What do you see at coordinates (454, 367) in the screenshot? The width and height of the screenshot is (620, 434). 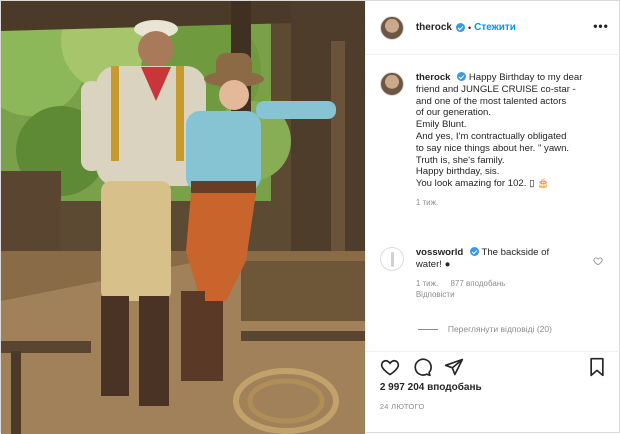 I see `share-paper-plane-icon` at bounding box center [454, 367].